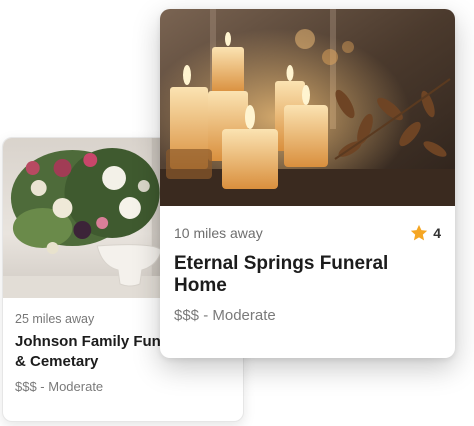  I want to click on rating: 4, so click(425, 233).